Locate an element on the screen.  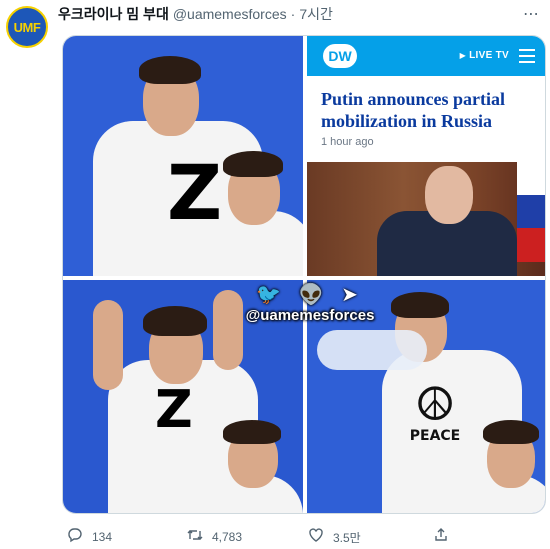
dw-logo: DW is located at coordinates (340, 56).